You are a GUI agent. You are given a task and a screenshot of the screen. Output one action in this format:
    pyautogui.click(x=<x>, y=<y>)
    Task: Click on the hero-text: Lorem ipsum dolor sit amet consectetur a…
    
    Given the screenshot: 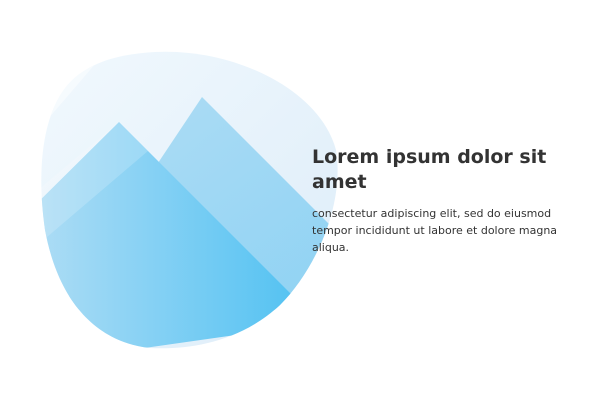 What is the action you would take?
    pyautogui.click(x=442, y=200)
    